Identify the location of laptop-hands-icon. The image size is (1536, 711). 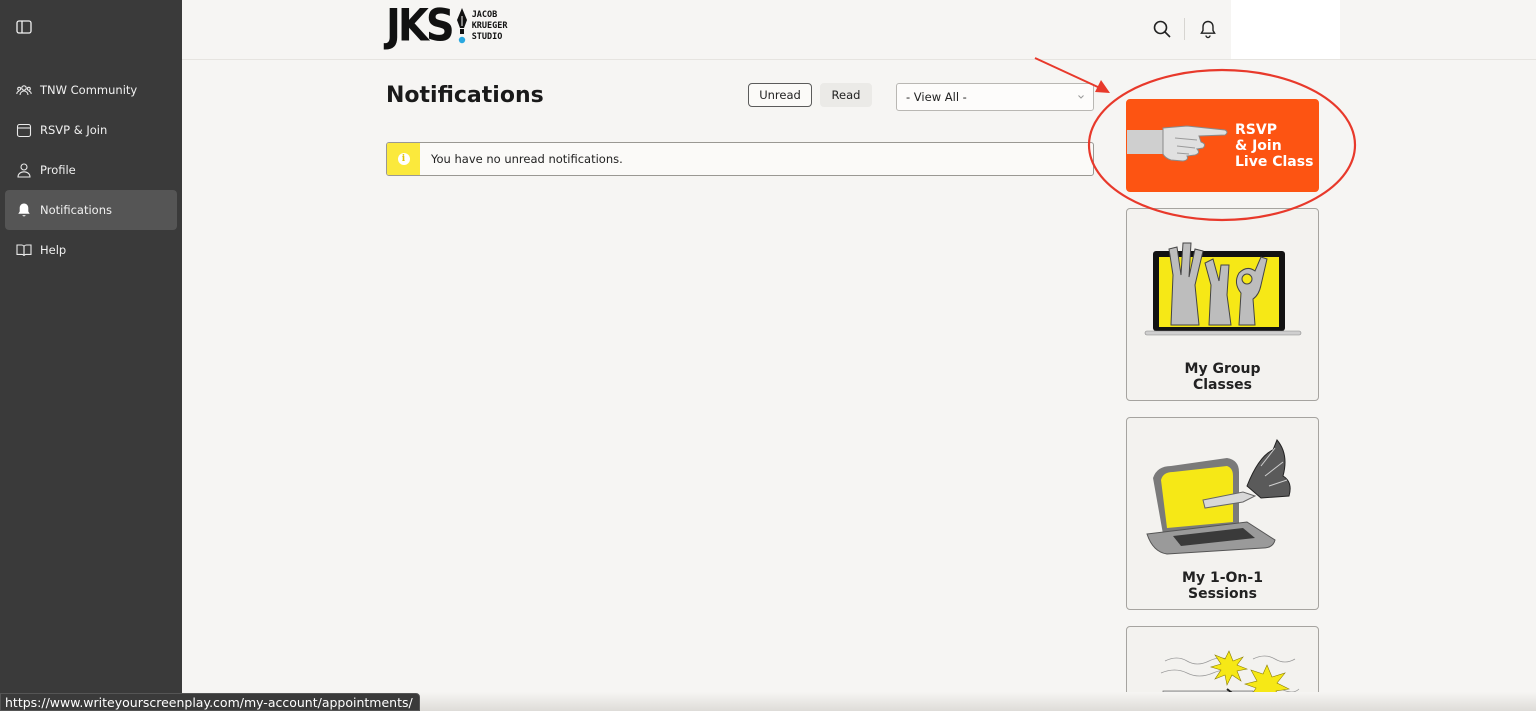
(1223, 289).